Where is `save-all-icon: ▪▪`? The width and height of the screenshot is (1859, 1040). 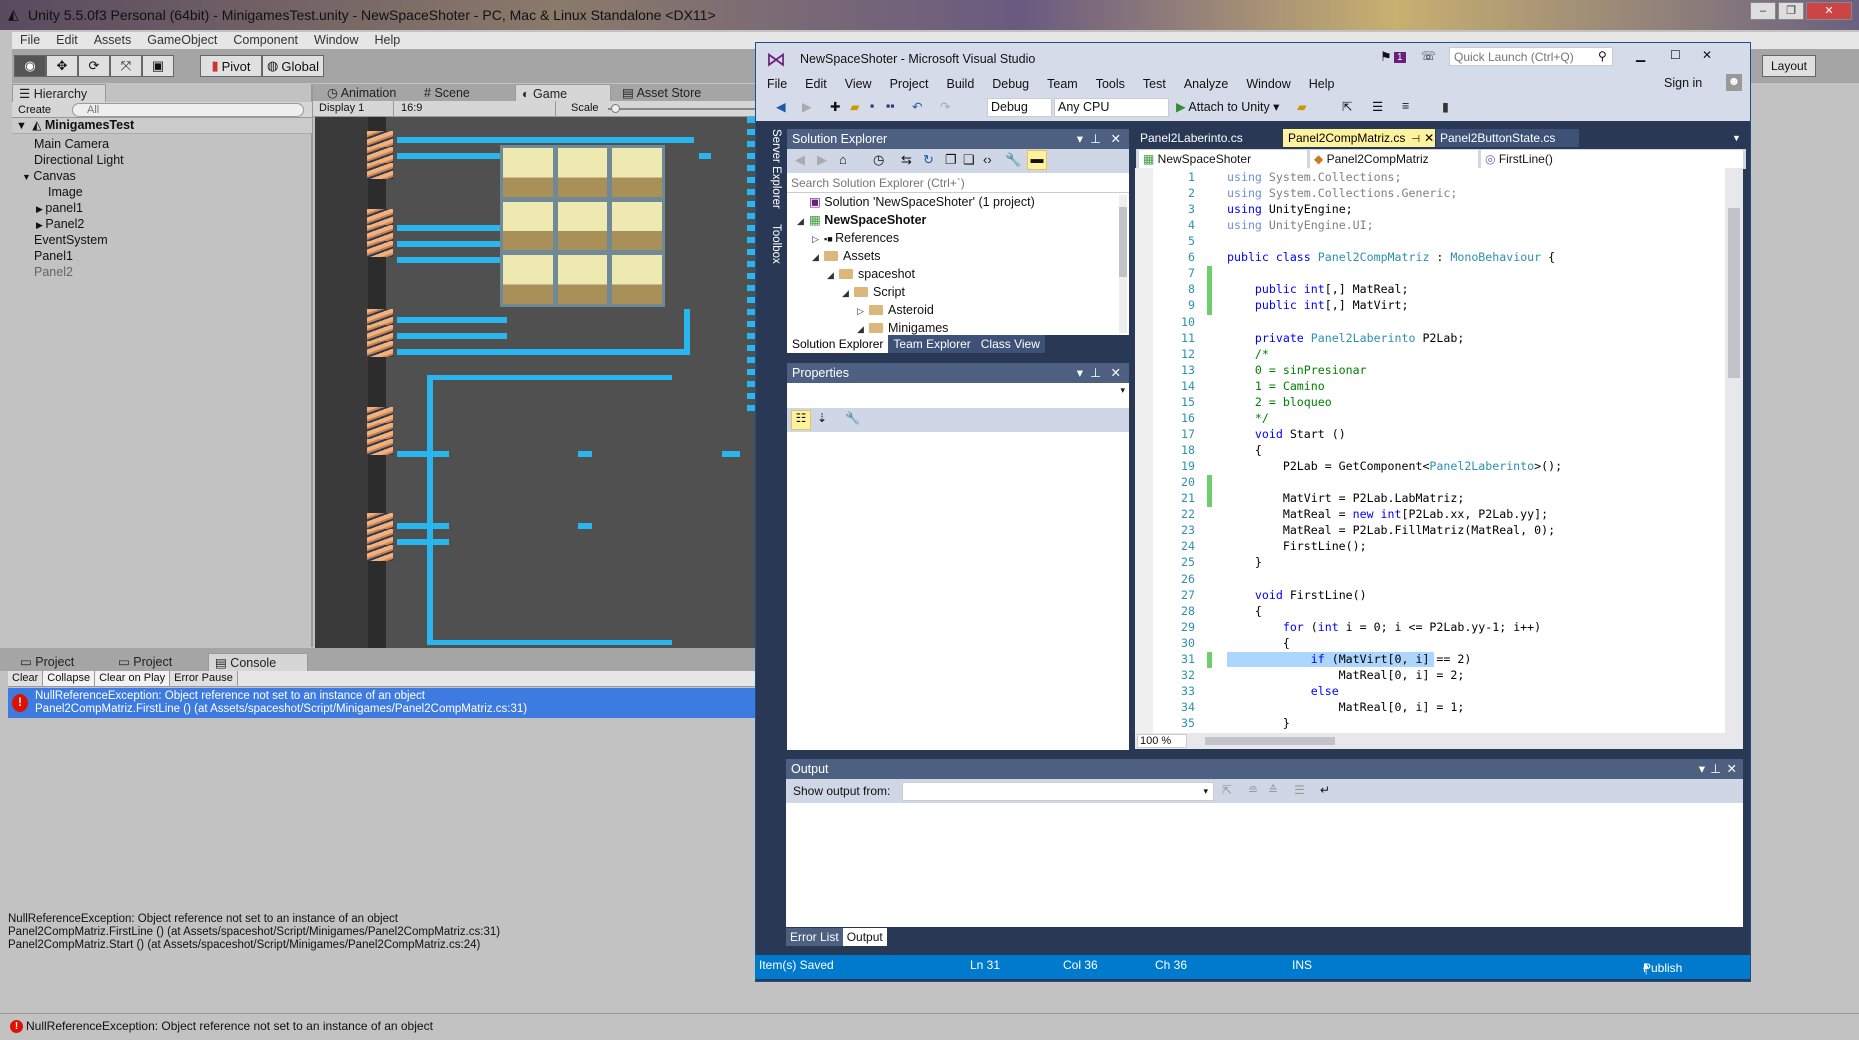
save-all-icon: ▪▪ is located at coordinates (890, 106).